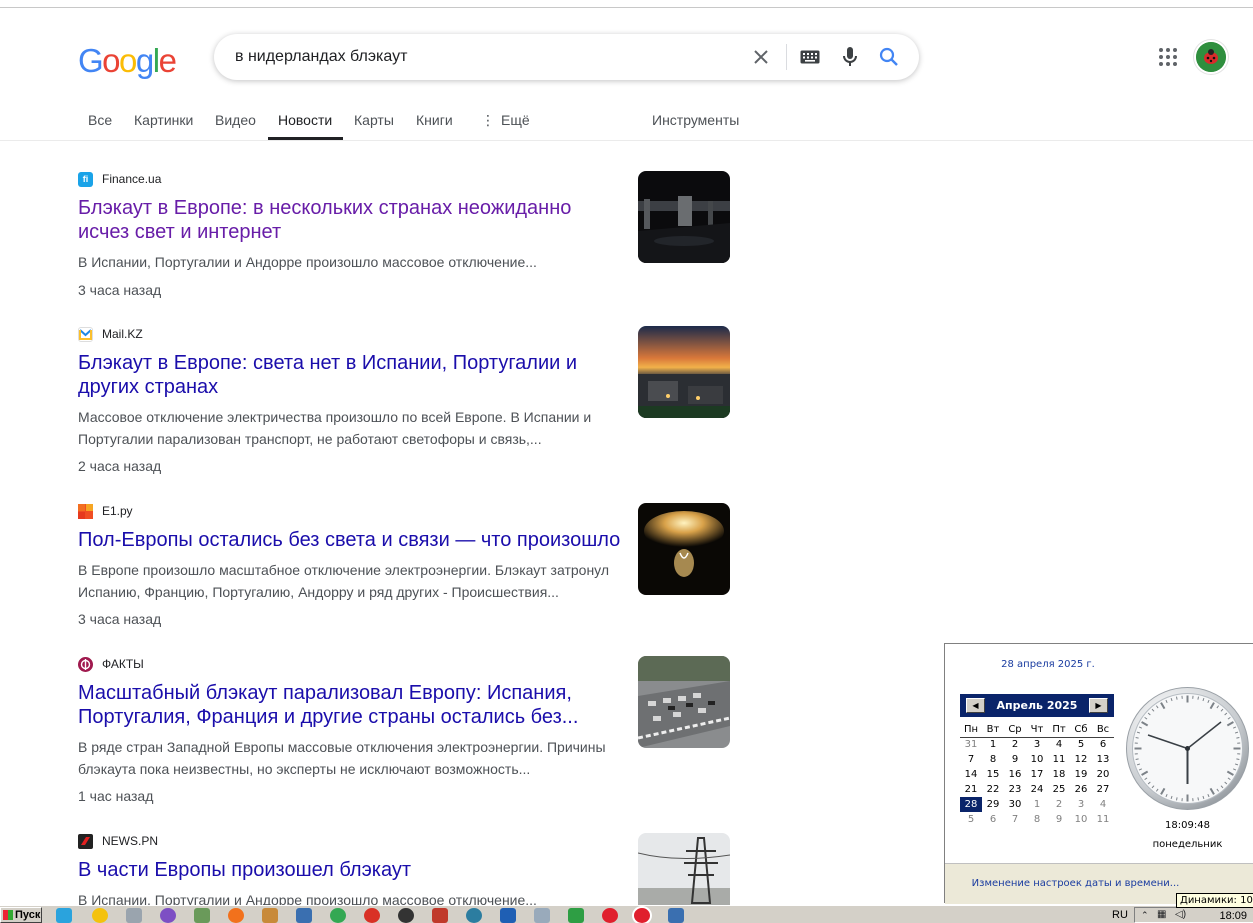 Image resolution: width=1253 pixels, height=923 pixels. Describe the element at coordinates (971, 789) in the screenshot. I see `calendar-day: 21` at that location.